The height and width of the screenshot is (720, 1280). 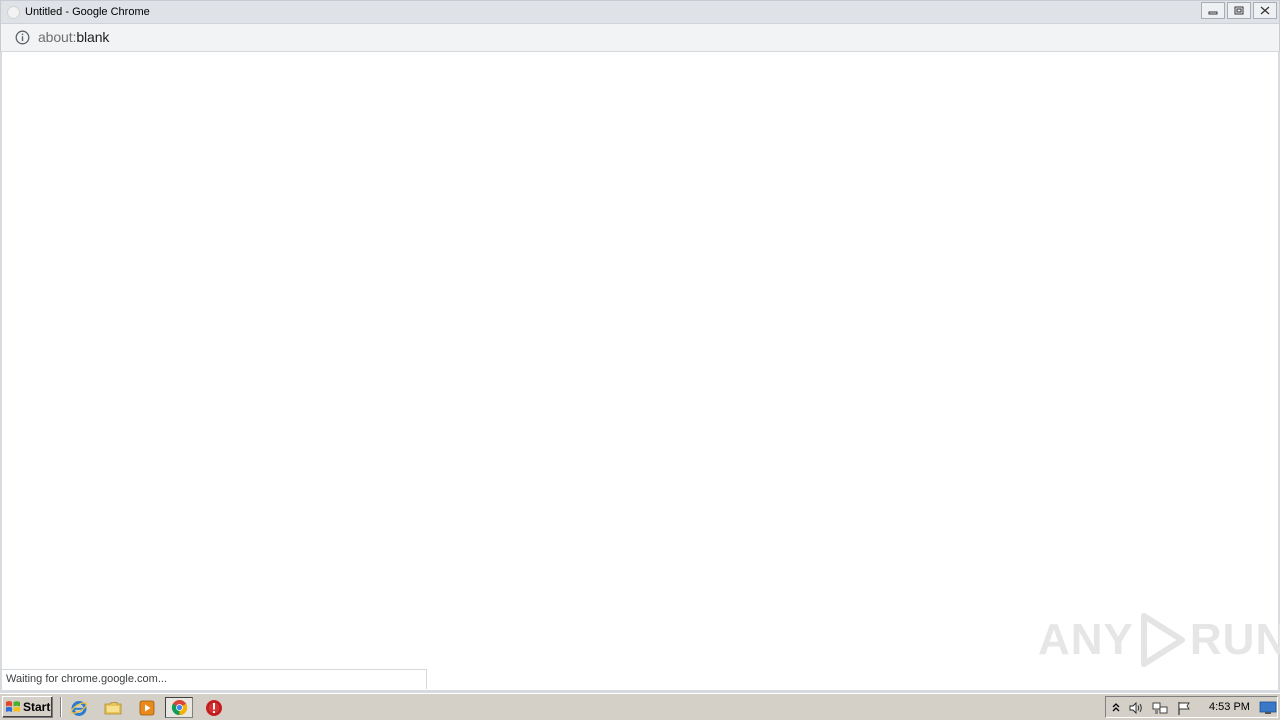 What do you see at coordinates (1162, 640) in the screenshot?
I see `play-icon` at bounding box center [1162, 640].